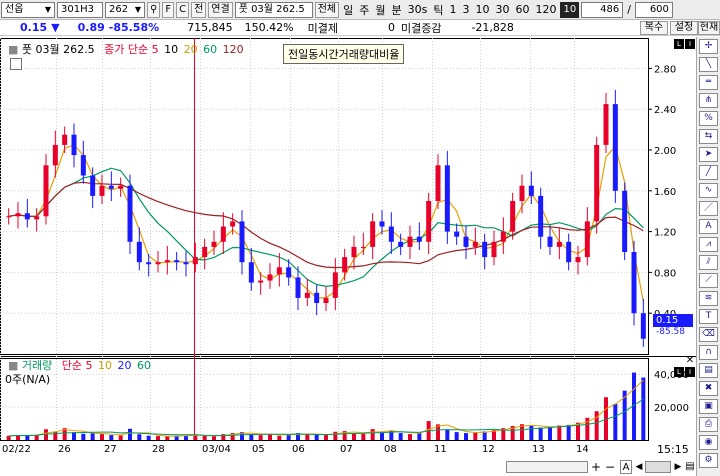  I want to click on compare-icon: ⇆, so click(708, 136).